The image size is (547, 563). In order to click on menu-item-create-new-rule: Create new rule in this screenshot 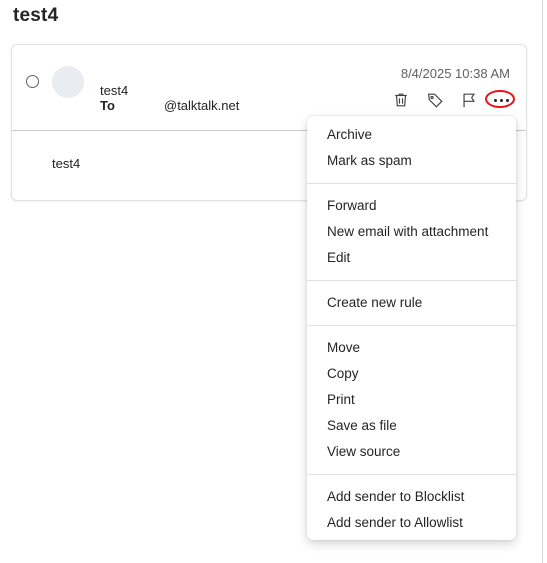, I will do `click(411, 303)`.